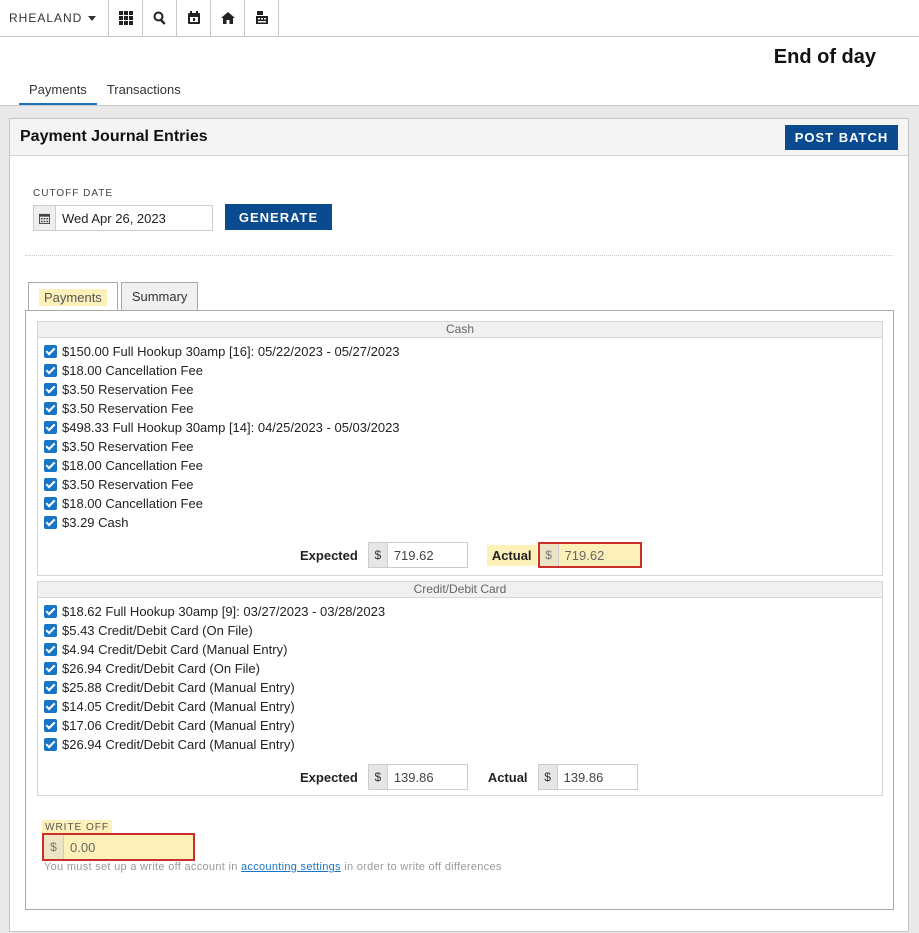  I want to click on card-expected-input, so click(427, 777).